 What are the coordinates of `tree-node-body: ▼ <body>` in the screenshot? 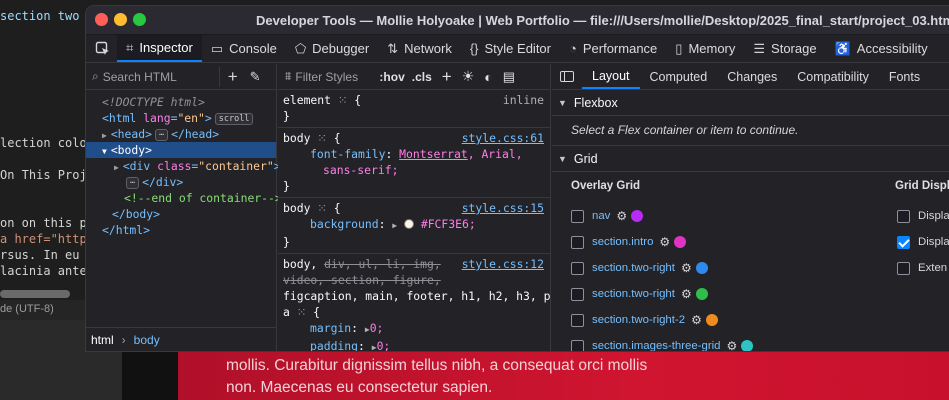 It's located at (181, 150).